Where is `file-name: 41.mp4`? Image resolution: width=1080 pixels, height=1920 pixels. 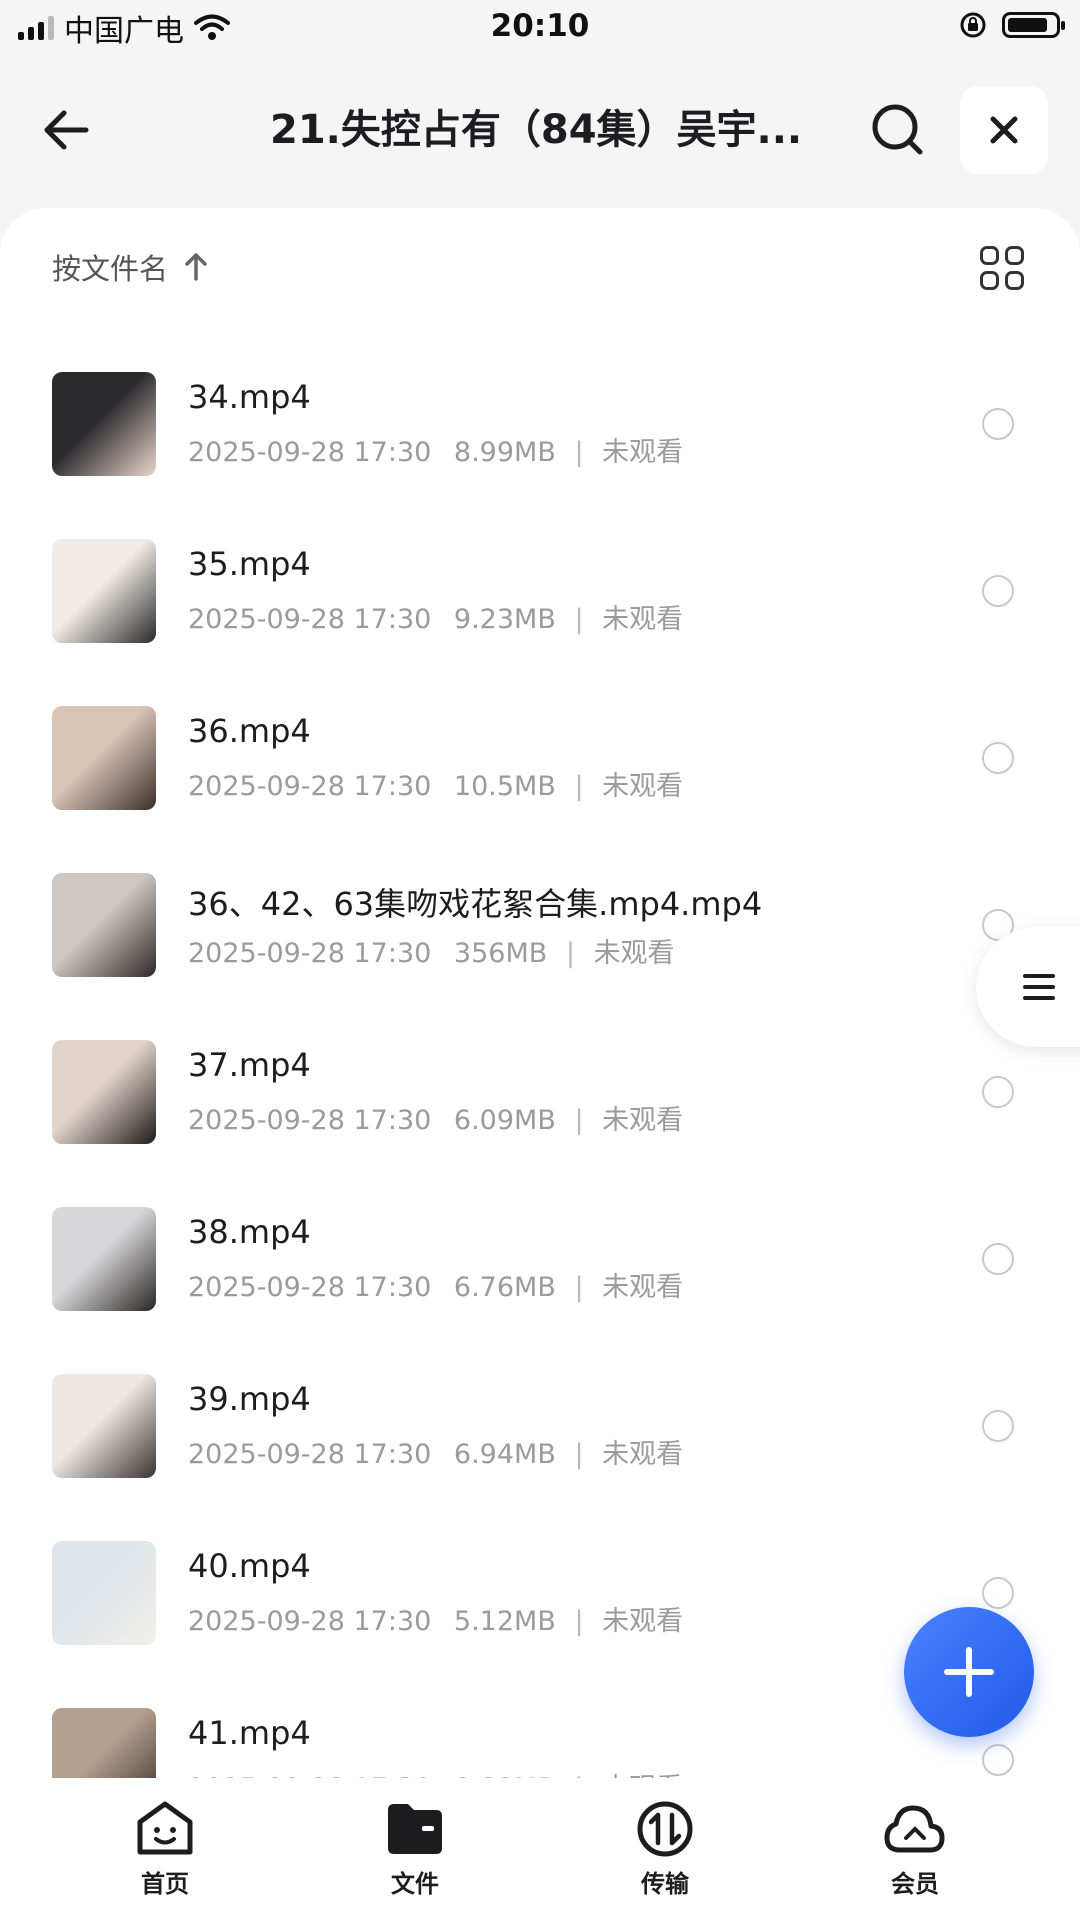 file-name: 41.mp4 is located at coordinates (249, 1733).